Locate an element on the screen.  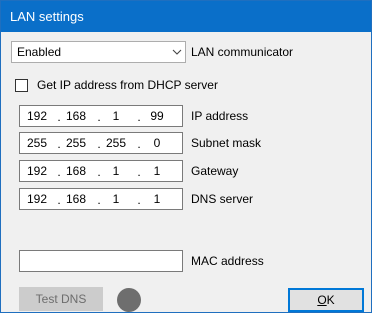
ip-address-octet-2: 168 is located at coordinates (76, 116).